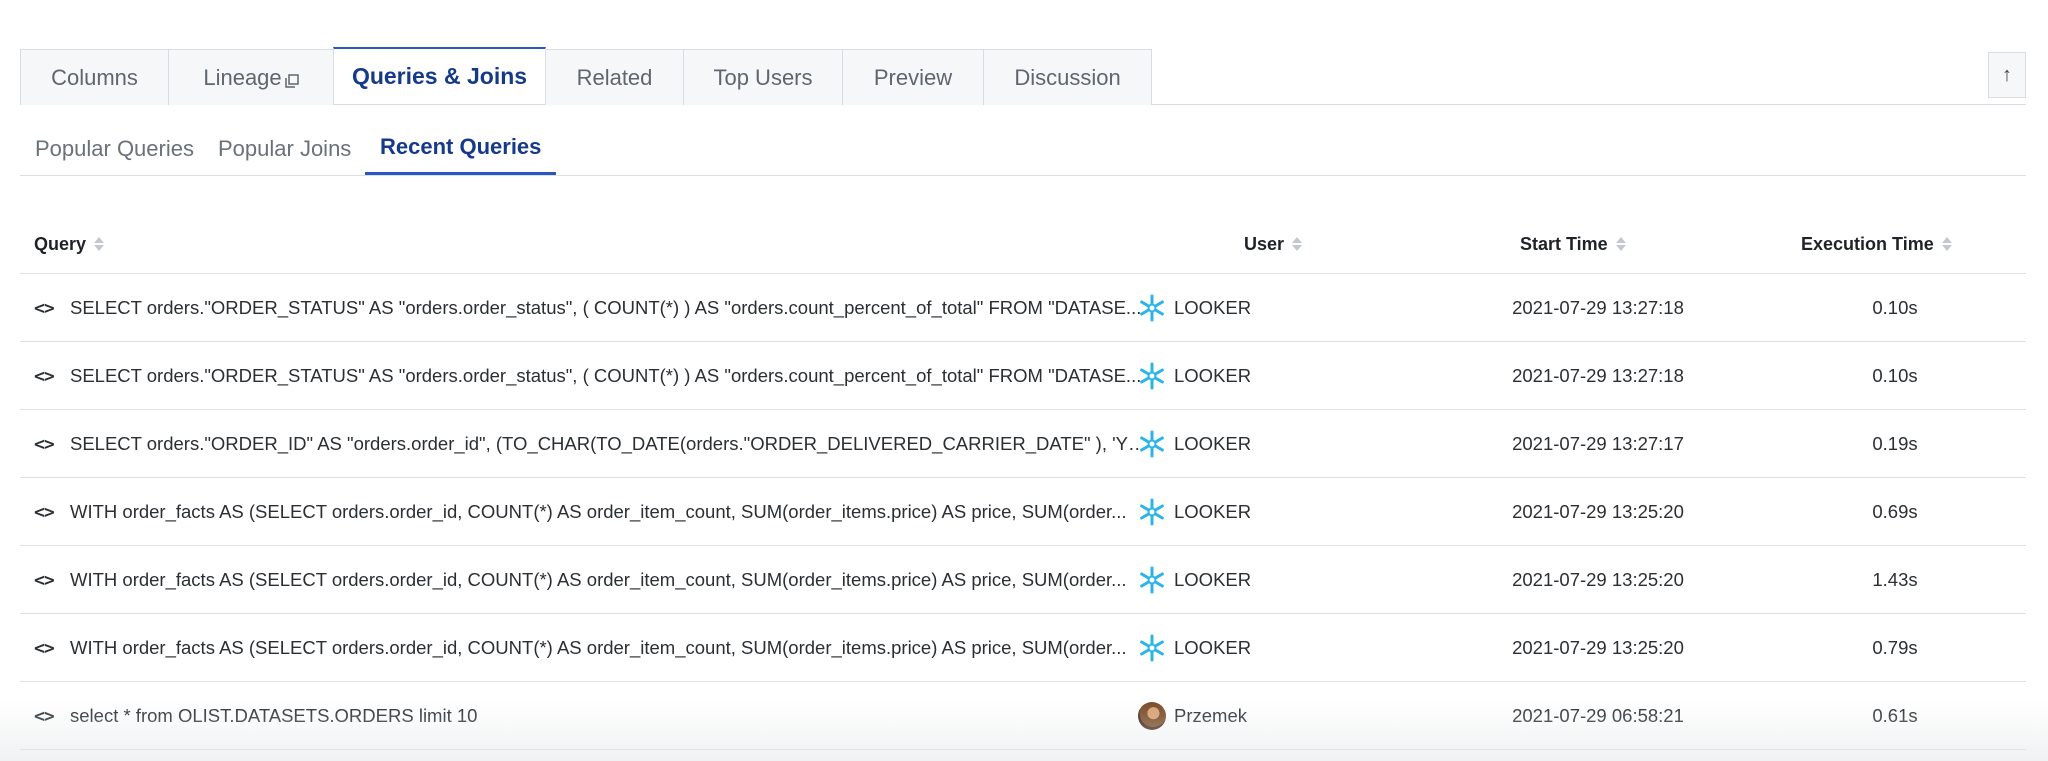 Image resolution: width=2048 pixels, height=761 pixels. I want to click on external-link-icon, so click(291, 80).